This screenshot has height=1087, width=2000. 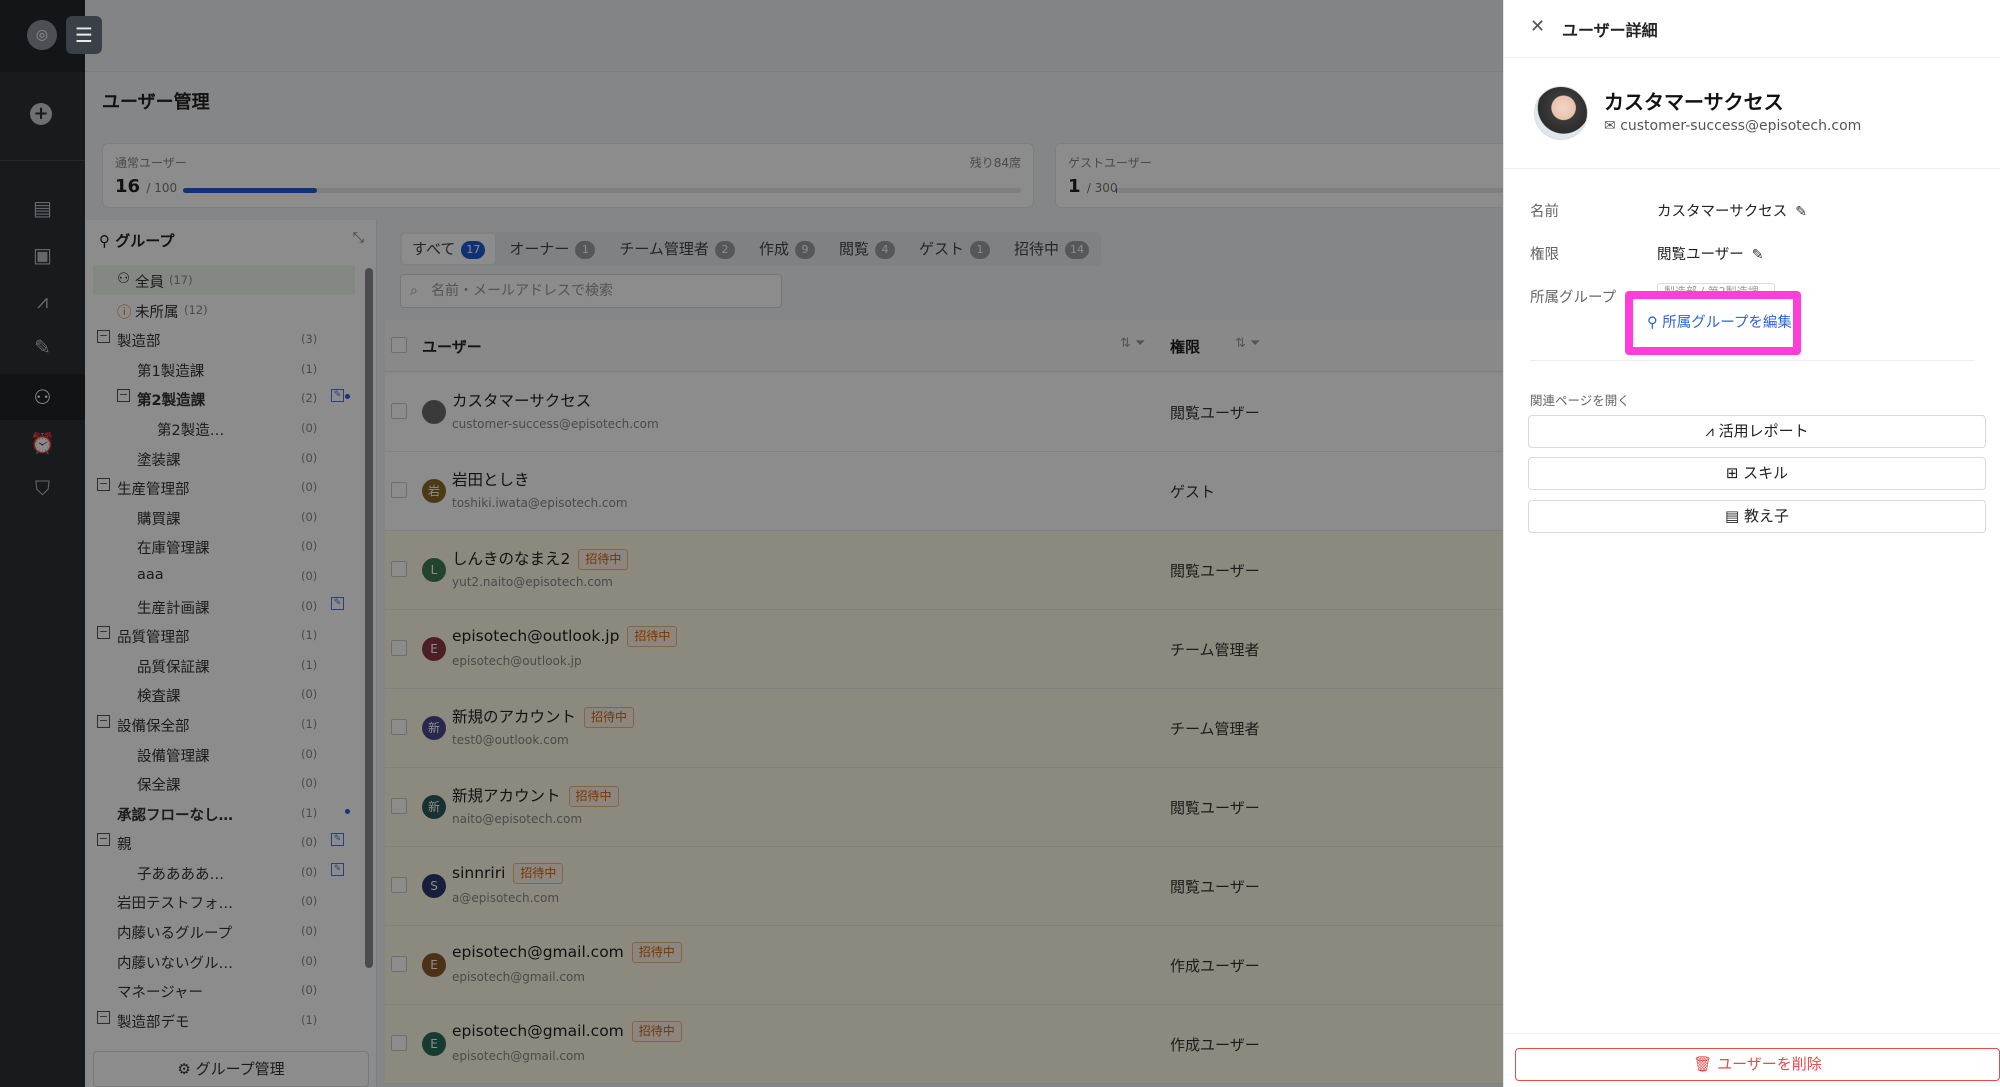 I want to click on field-perm-text: 閲覧ユーザー, so click(x=1700, y=255).